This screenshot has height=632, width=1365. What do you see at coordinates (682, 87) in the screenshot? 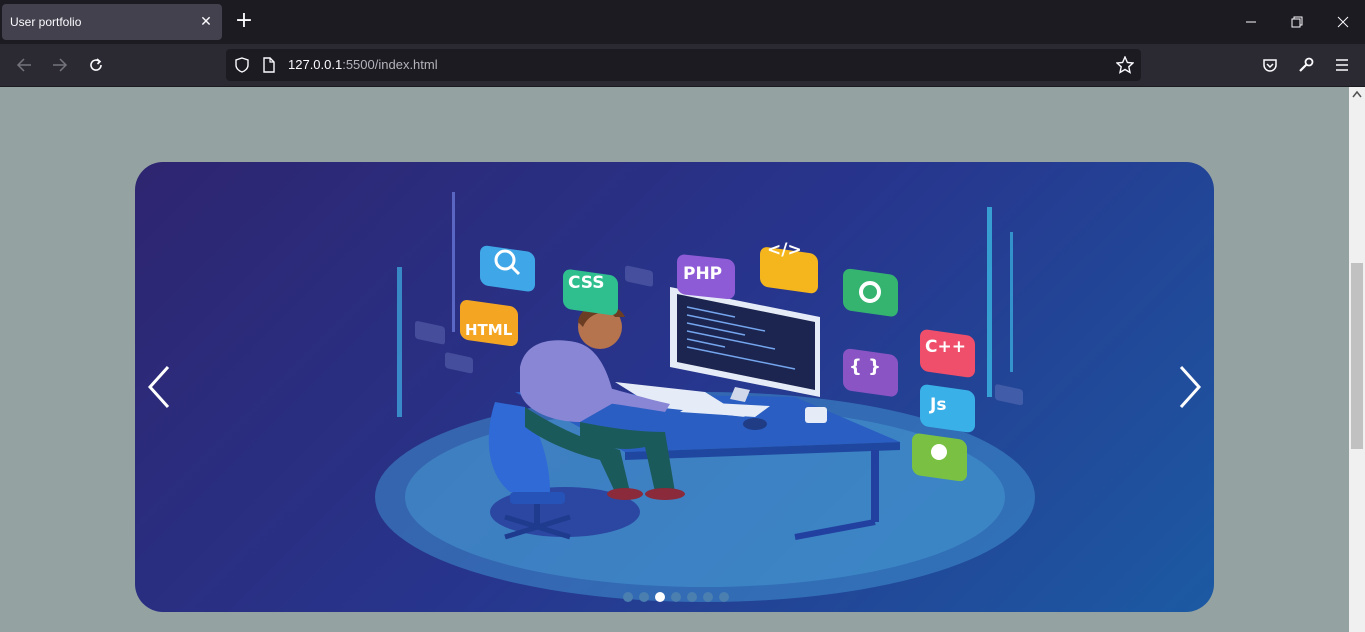
I see `navigation-bar: 127.0.0.1:5500/index.html` at bounding box center [682, 87].